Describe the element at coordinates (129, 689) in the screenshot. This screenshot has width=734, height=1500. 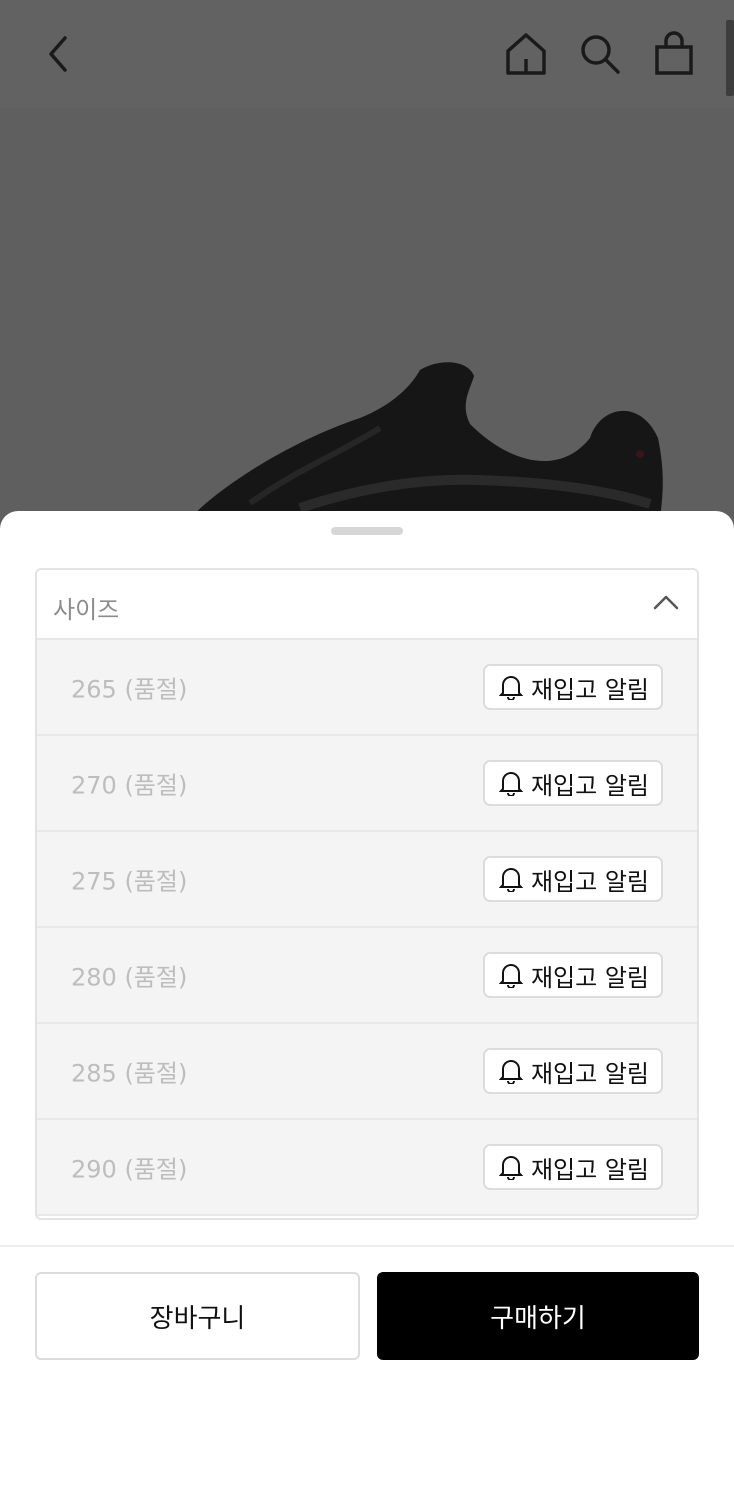
I see `size-option-label: 265 (품절)` at that location.